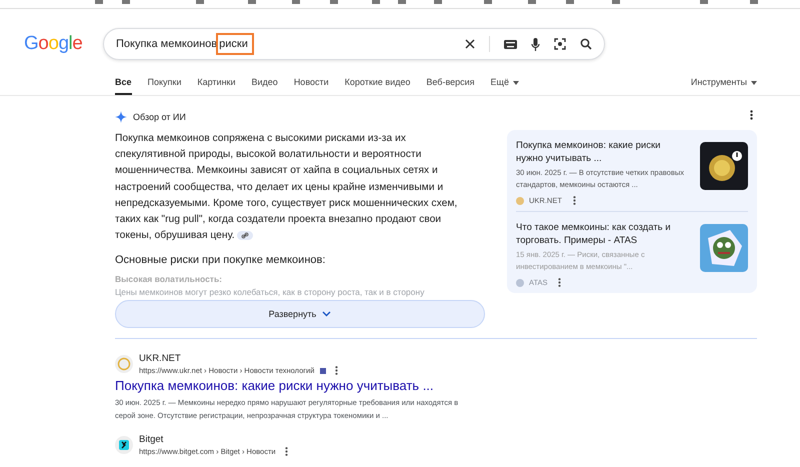 The width and height of the screenshot is (800, 467). I want to click on sparkle-icon, so click(121, 117).